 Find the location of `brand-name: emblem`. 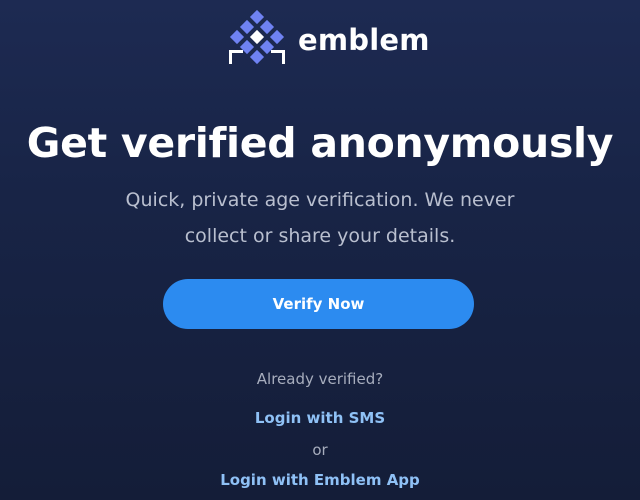

brand-name: emblem is located at coordinates (364, 39).